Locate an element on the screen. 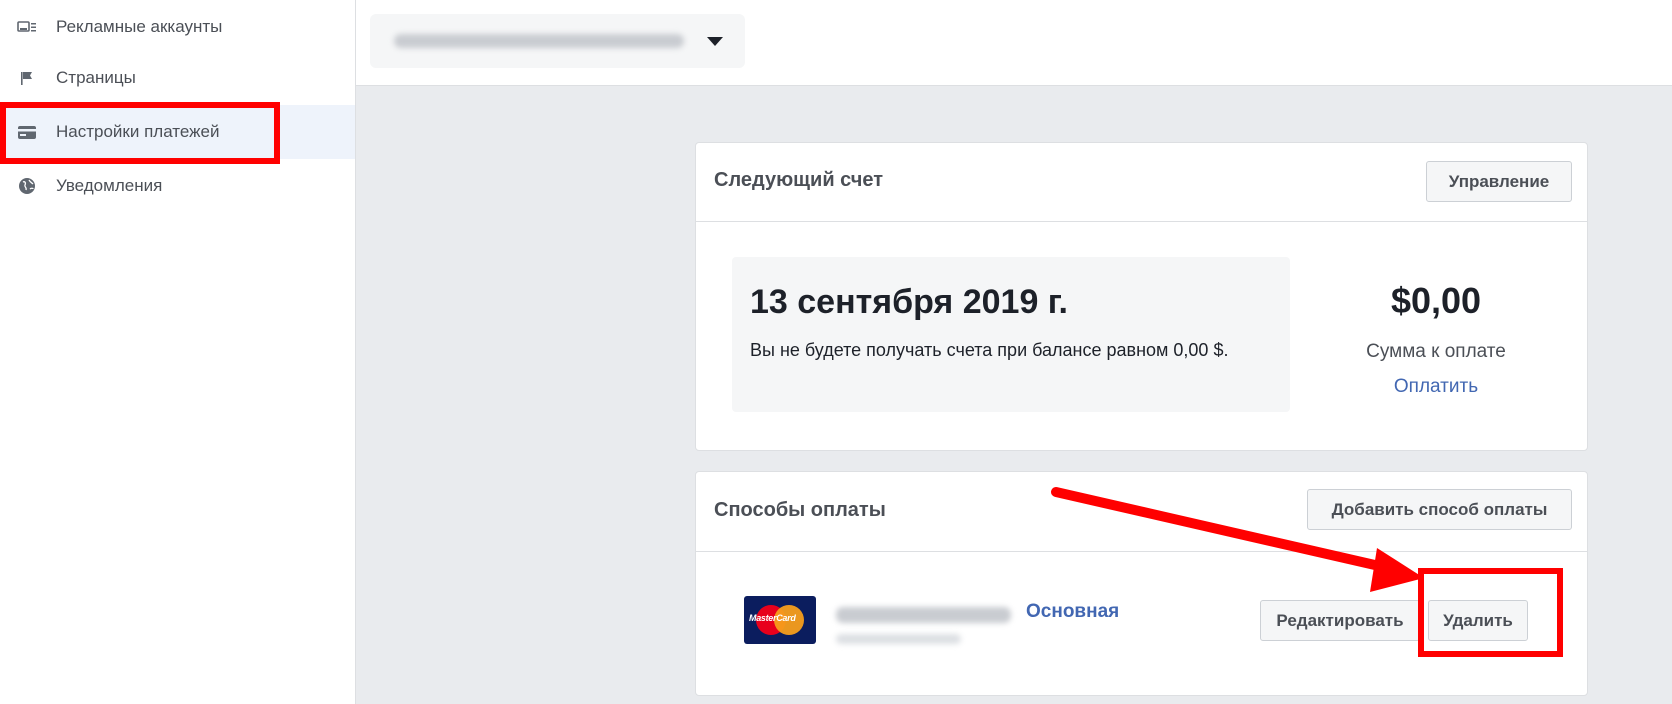 This screenshot has width=1672, height=704. primary-badge: Основная is located at coordinates (1073, 611).